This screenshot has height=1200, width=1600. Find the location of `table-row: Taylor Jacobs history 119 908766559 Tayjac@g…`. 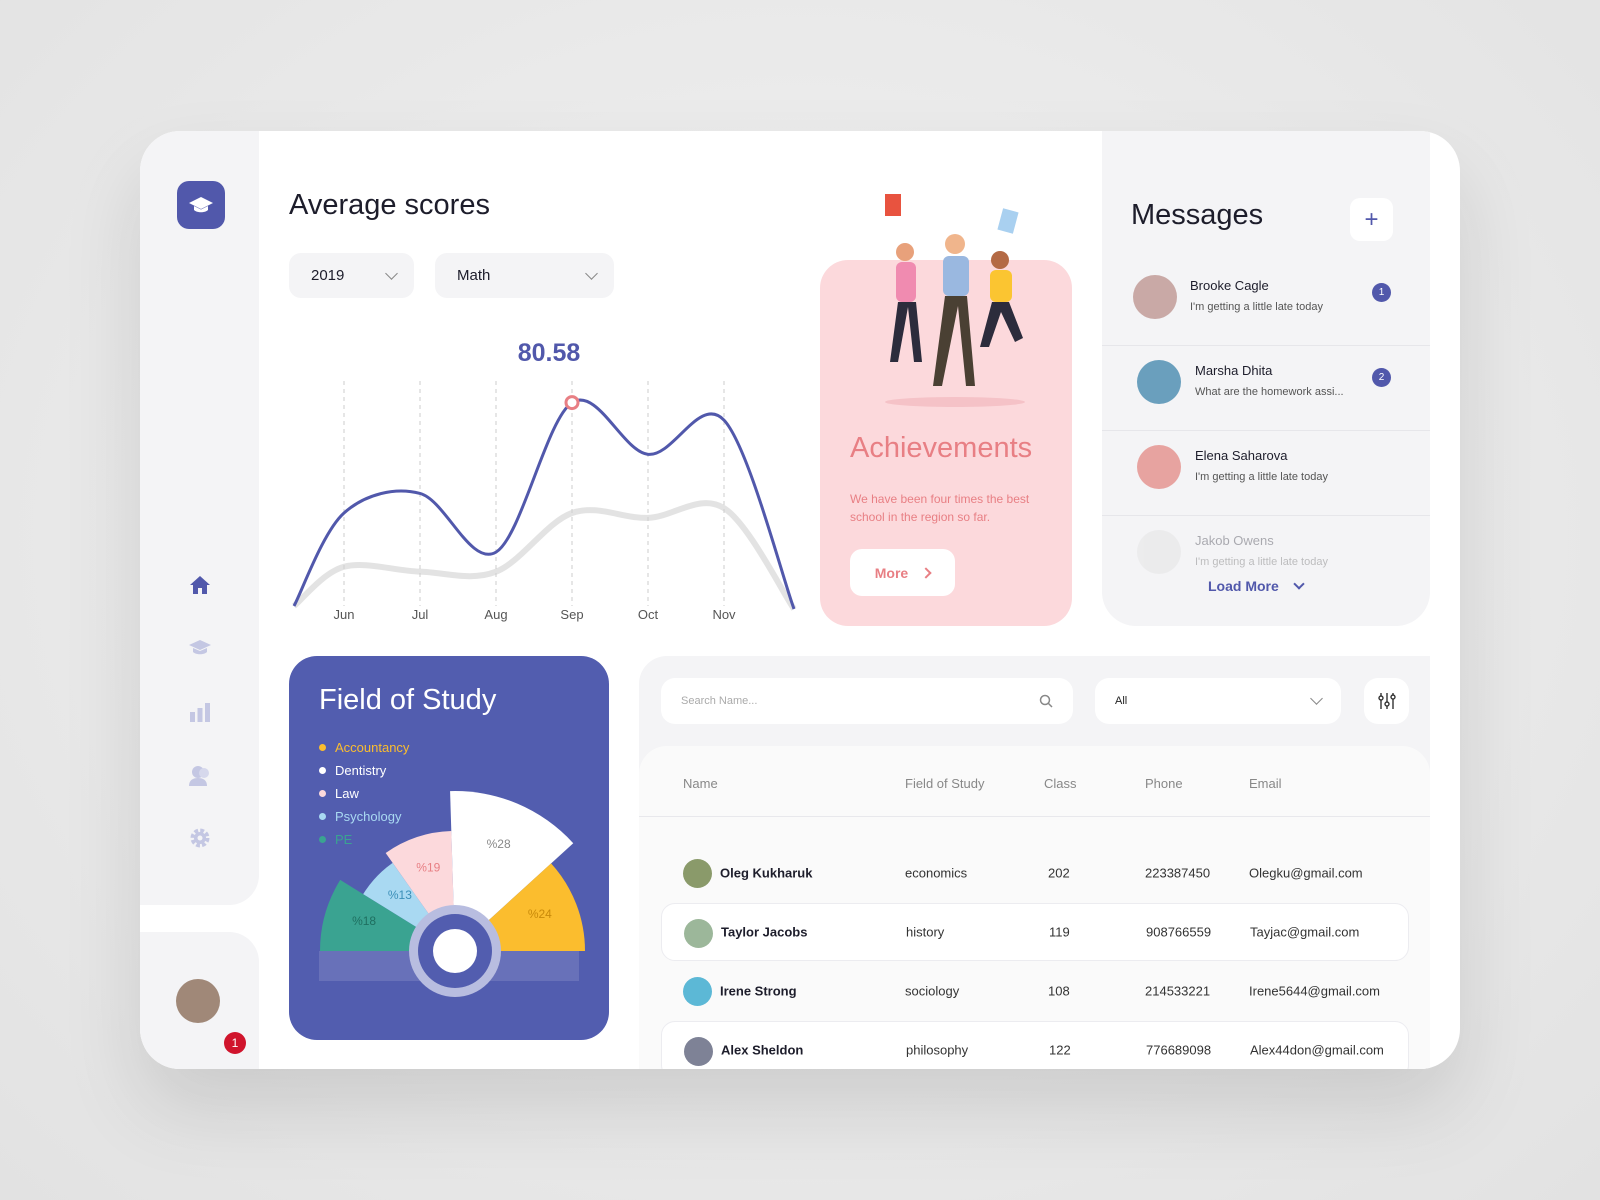

table-row: Taylor Jacobs history 119 908766559 Tayjac@g… is located at coordinates (1035, 932).